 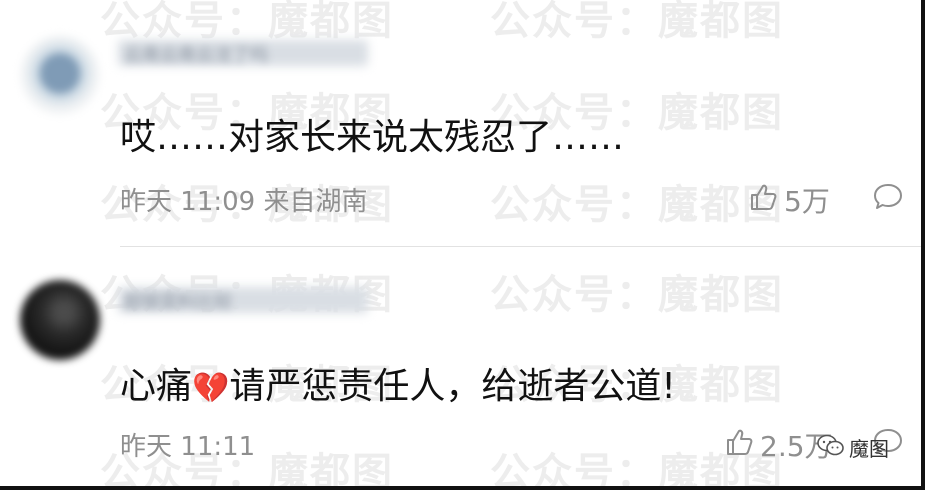 What do you see at coordinates (869, 449) in the screenshot?
I see `badge-label: 魔图` at bounding box center [869, 449].